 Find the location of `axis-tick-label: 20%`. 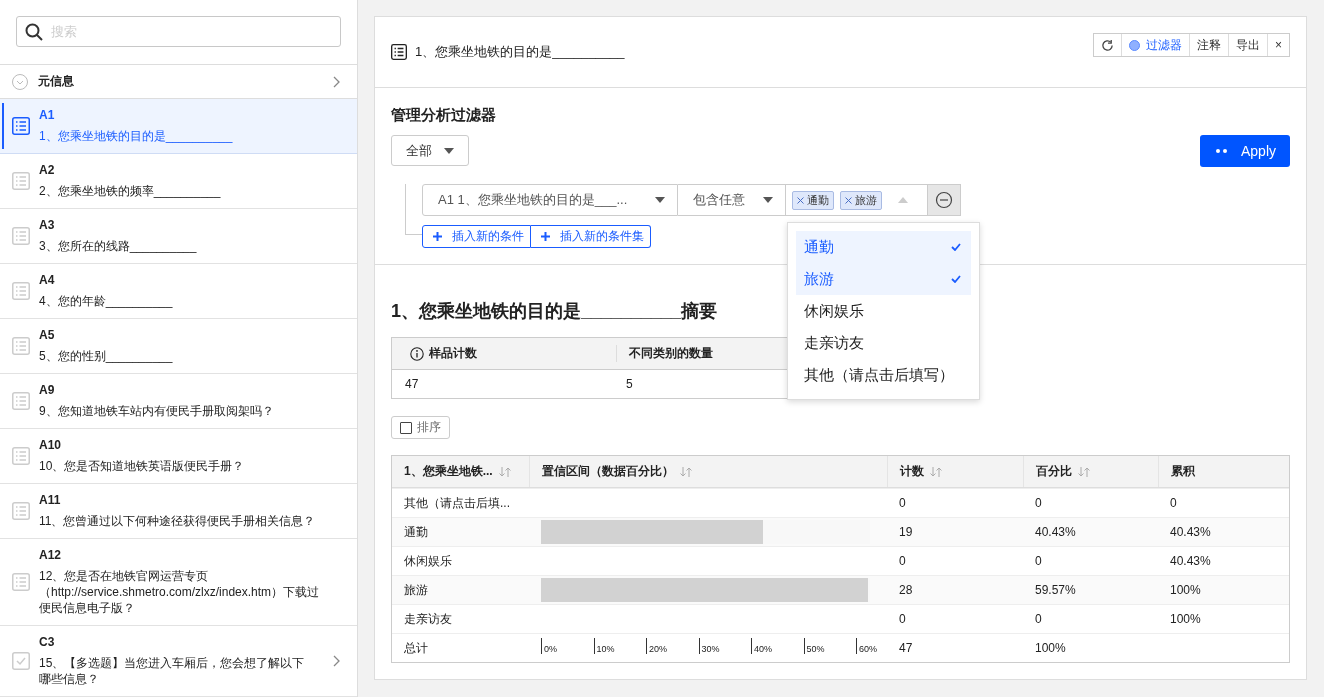

axis-tick-label: 20% is located at coordinates (659, 646).